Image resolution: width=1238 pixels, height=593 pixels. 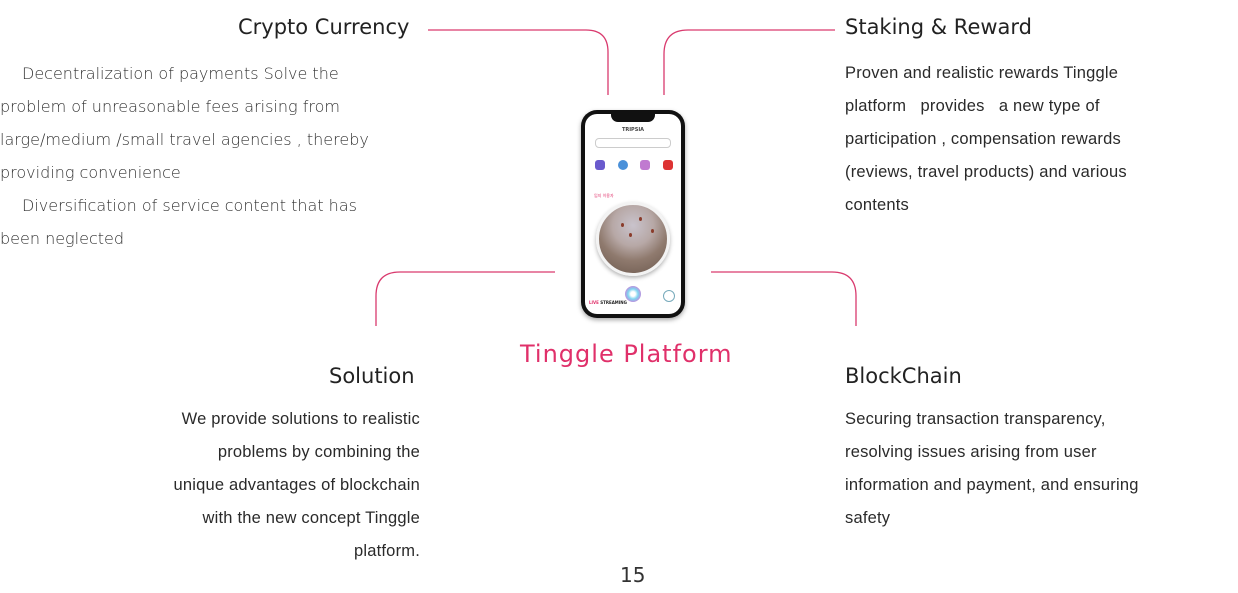 What do you see at coordinates (633, 143) in the screenshot?
I see `app-search-bar` at bounding box center [633, 143].